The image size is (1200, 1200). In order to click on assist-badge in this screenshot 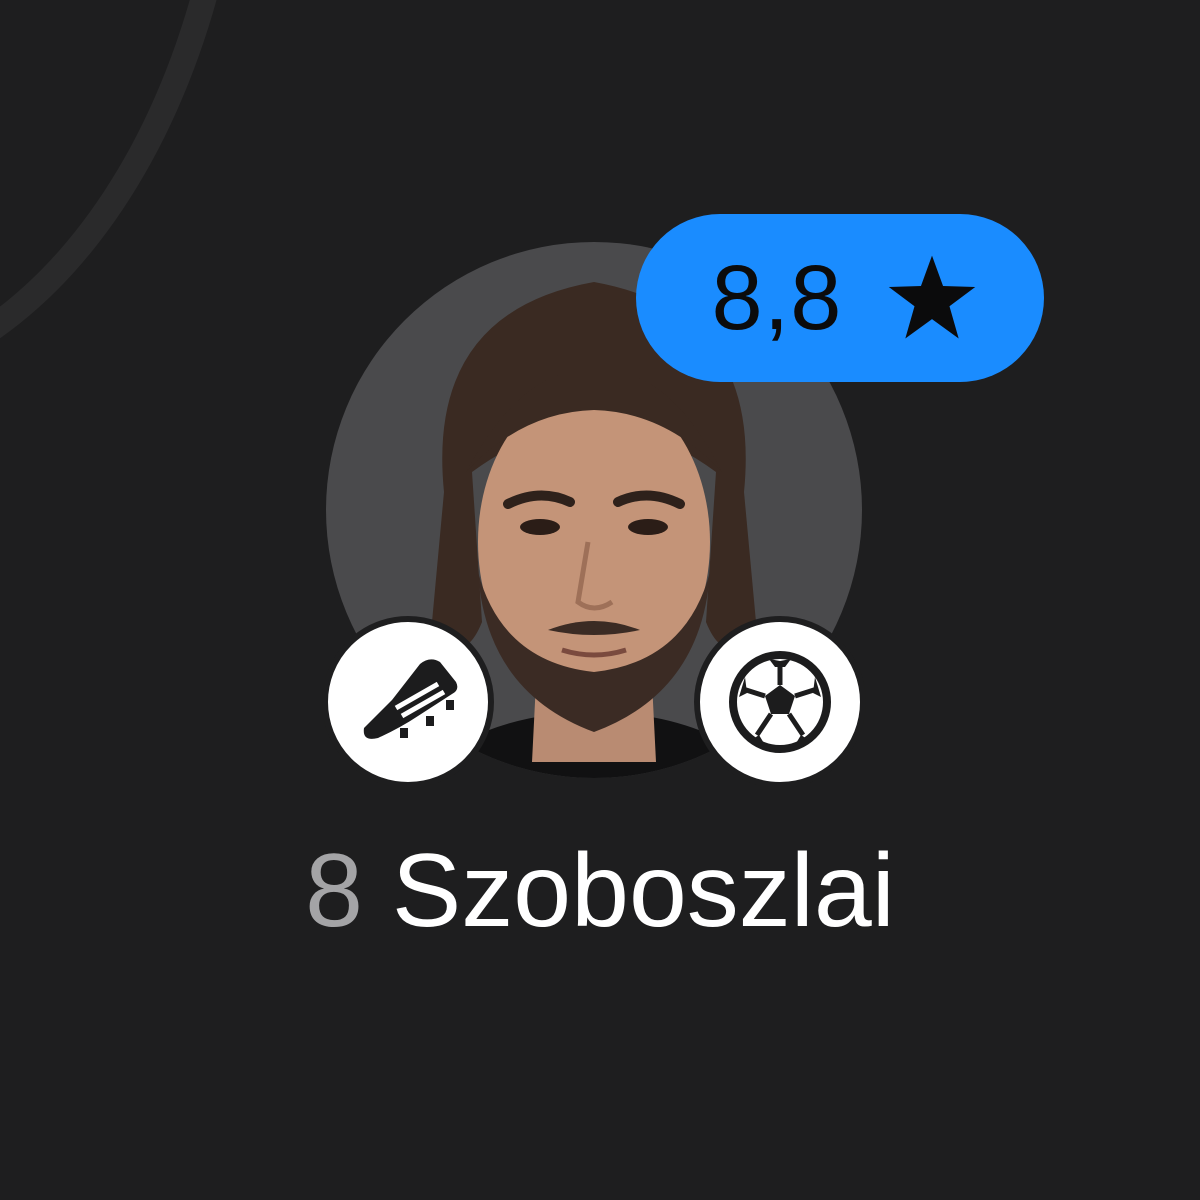, I will do `click(408, 702)`.